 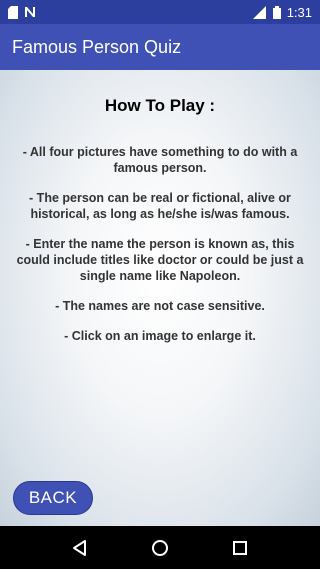 What do you see at coordinates (22, 12) in the screenshot?
I see `status-left` at bounding box center [22, 12].